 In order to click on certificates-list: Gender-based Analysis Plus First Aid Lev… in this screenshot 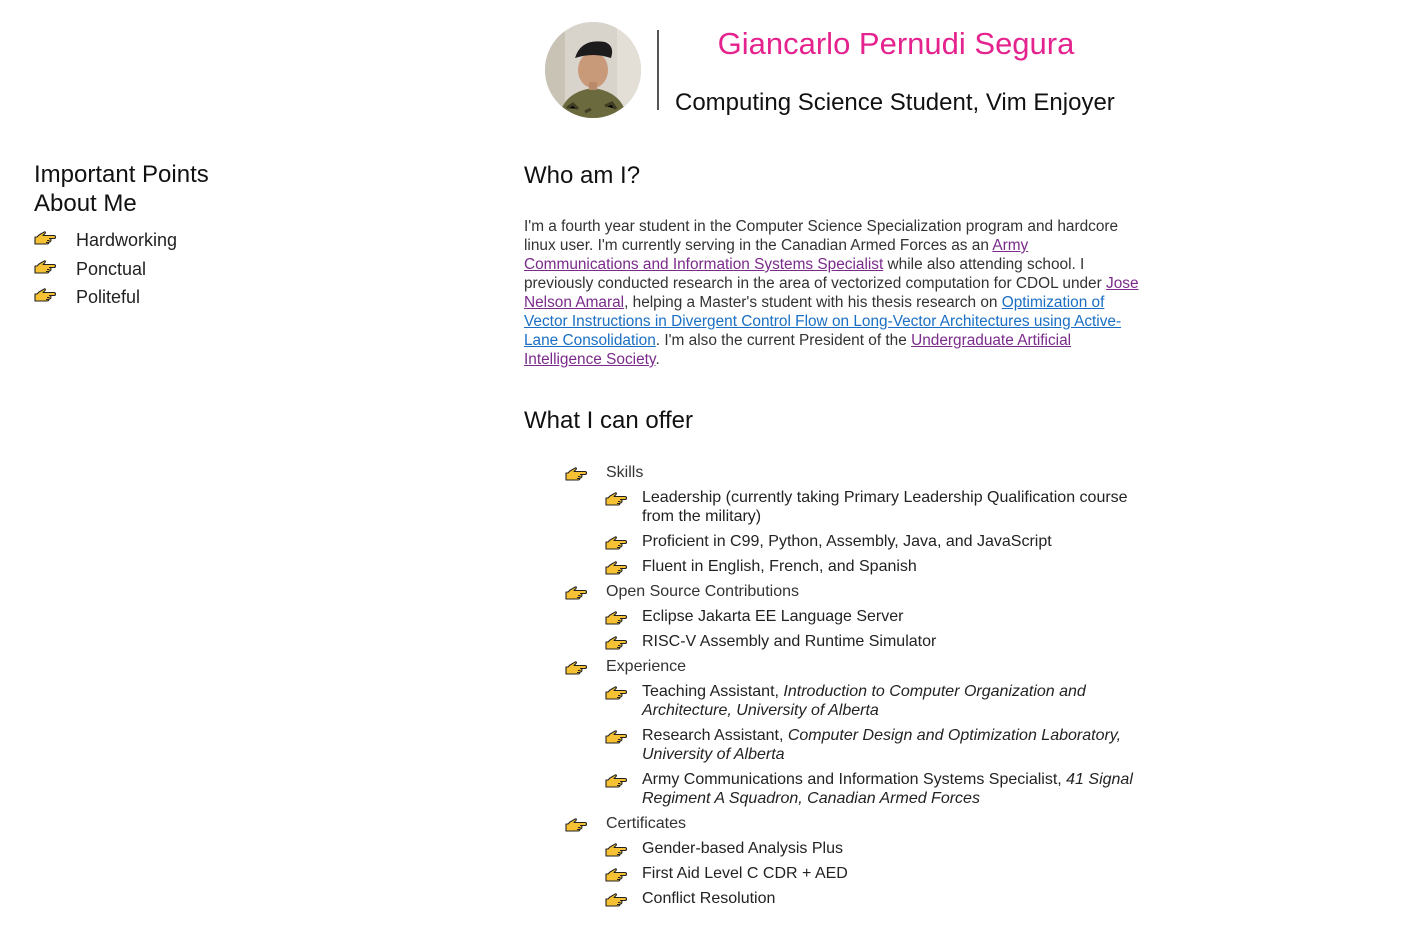, I will do `click(873, 873)`.